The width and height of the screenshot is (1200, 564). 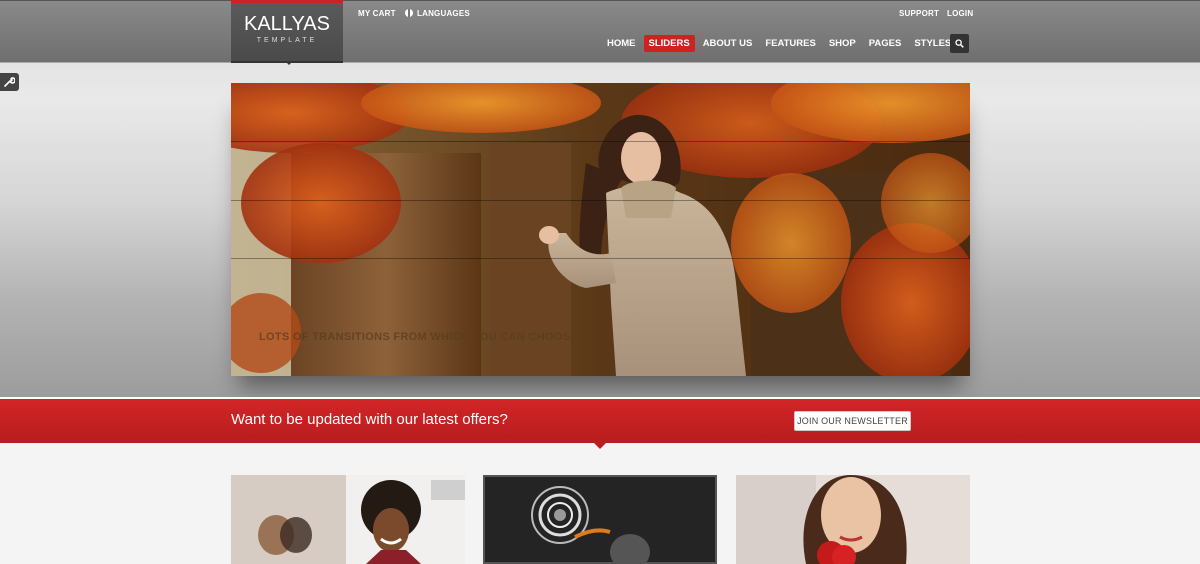 I want to click on feature-thumb-people, so click(x=348, y=519).